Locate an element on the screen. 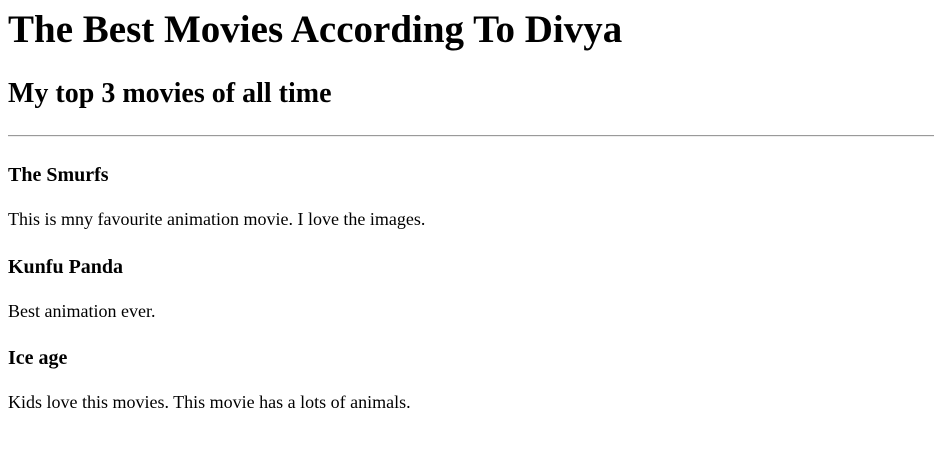 The width and height of the screenshot is (942, 461). movie-title: Ice age is located at coordinates (38, 358).